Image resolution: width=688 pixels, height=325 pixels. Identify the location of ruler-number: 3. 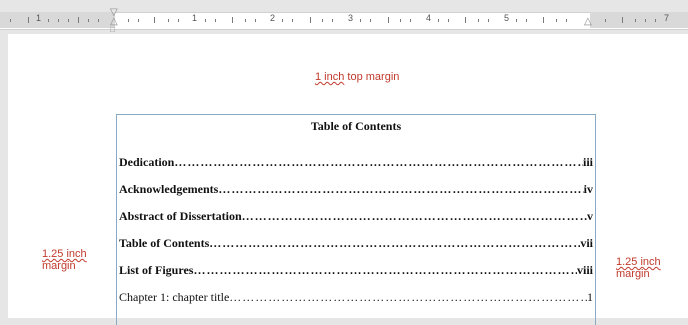
(351, 18).